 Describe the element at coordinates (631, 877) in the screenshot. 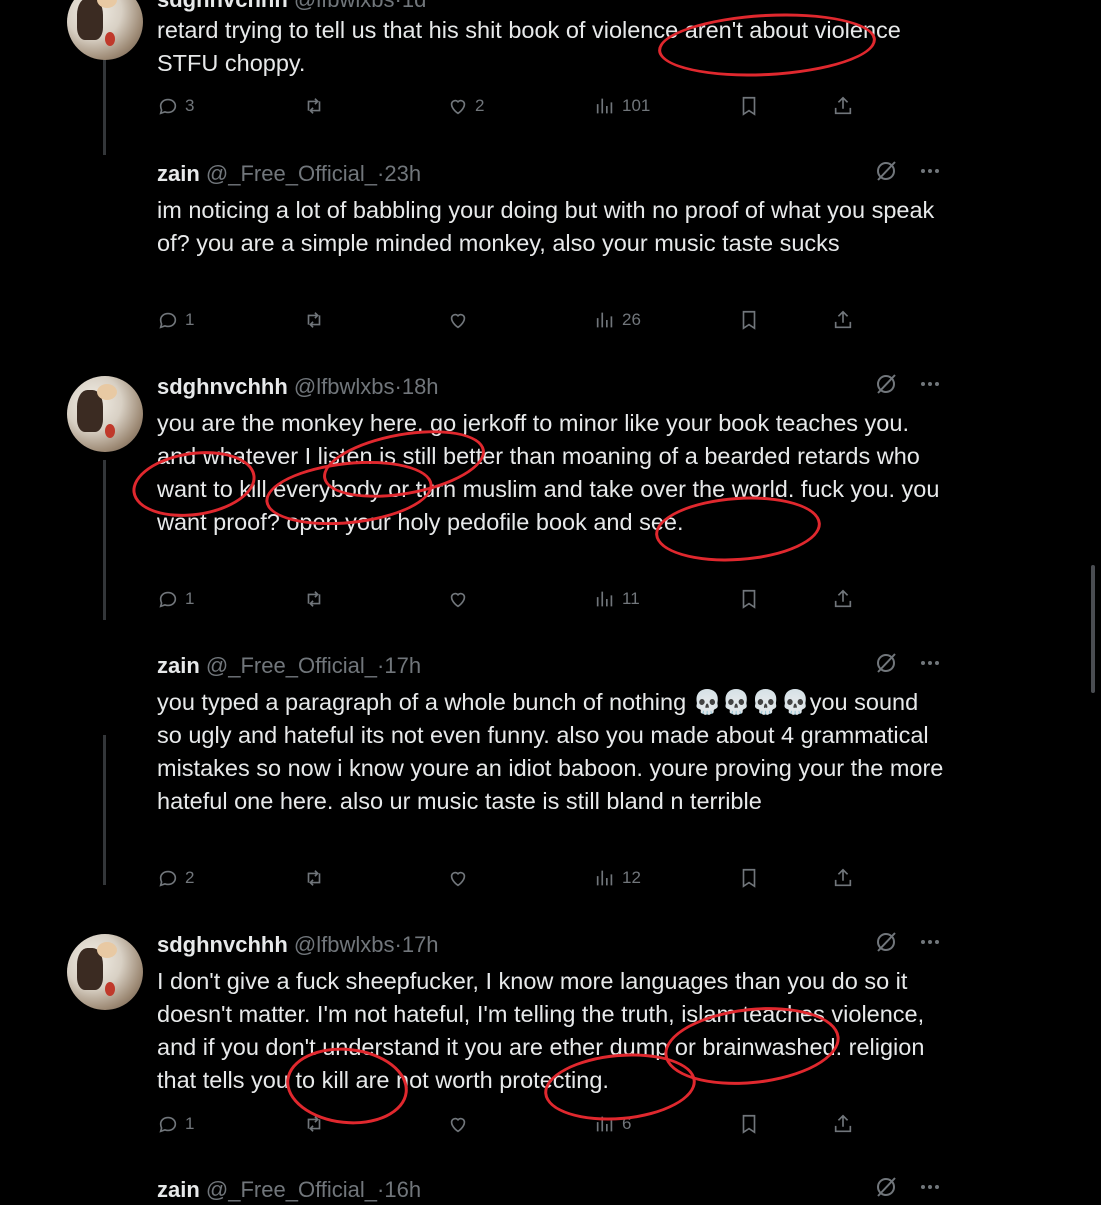

I see `views-count: 12` at that location.